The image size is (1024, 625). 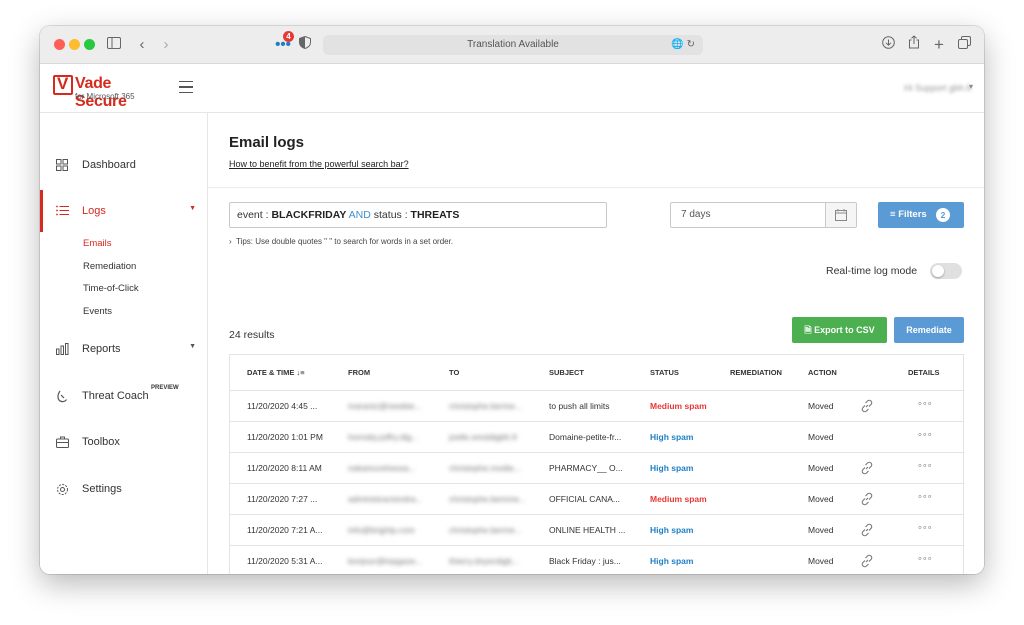 What do you see at coordinates (596, 187) in the screenshot?
I see `divider` at bounding box center [596, 187].